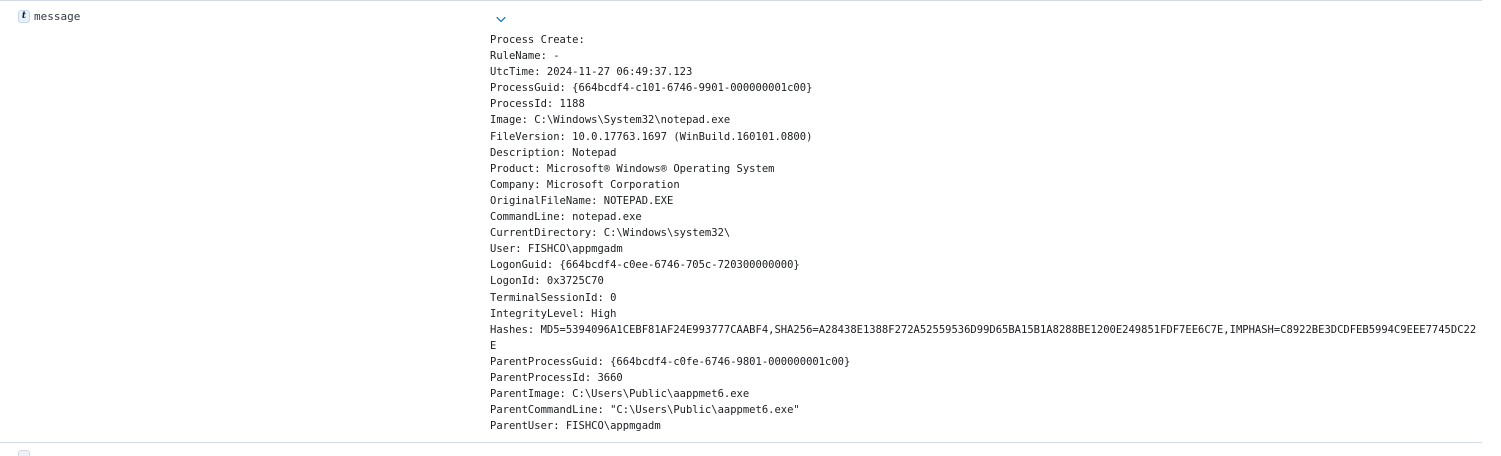 The image size is (1501, 456). Describe the element at coordinates (575, 426) in the screenshot. I see `value-line: ParentUser: FISHCO\appmgadm` at that location.